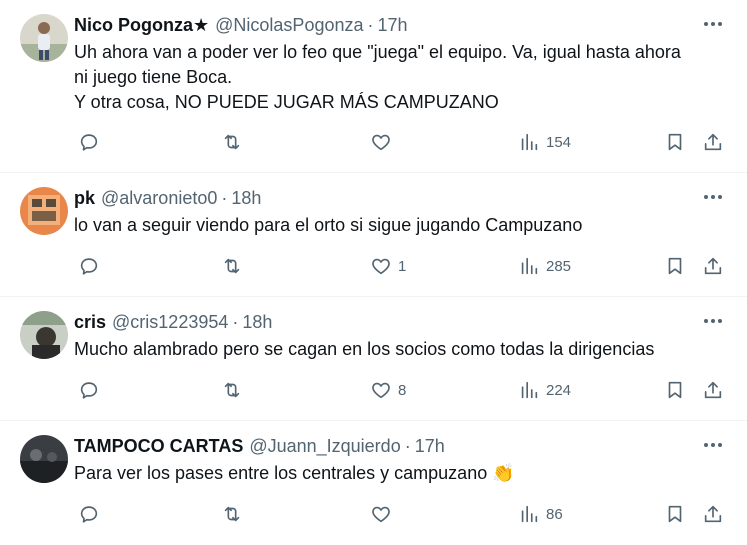 The image size is (747, 545). I want to click on tweet-header: pk @alvaronieto0 · 18h, so click(384, 198).